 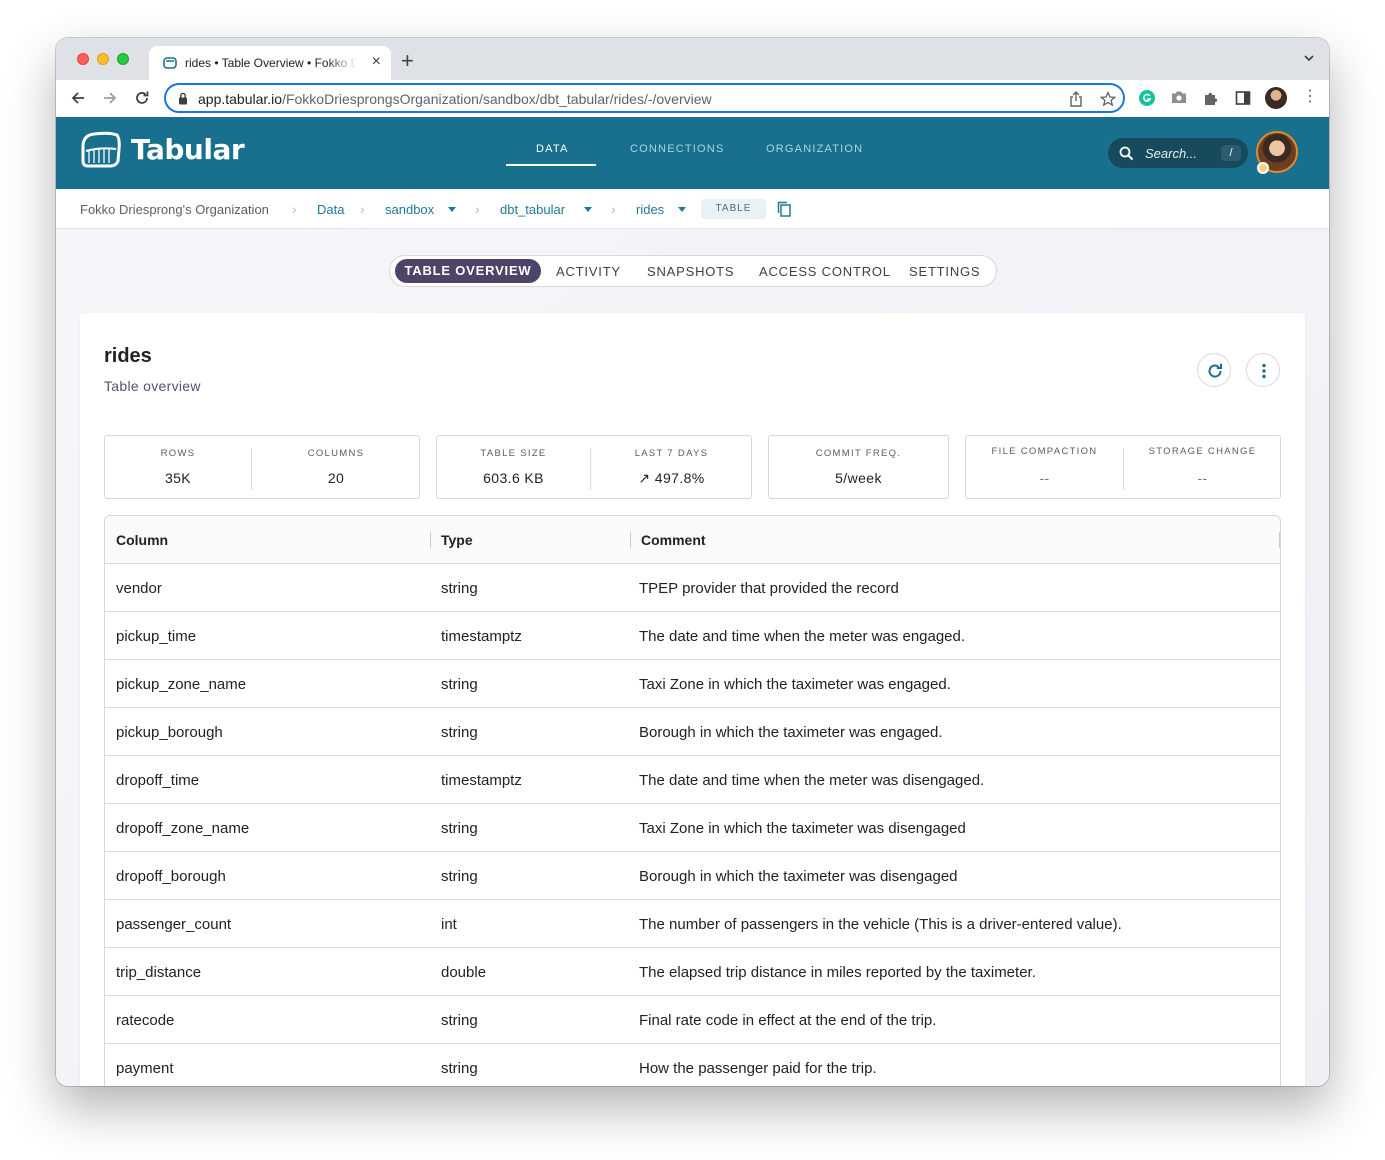 What do you see at coordinates (1309, 58) in the screenshot?
I see `chevron-down-icon` at bounding box center [1309, 58].